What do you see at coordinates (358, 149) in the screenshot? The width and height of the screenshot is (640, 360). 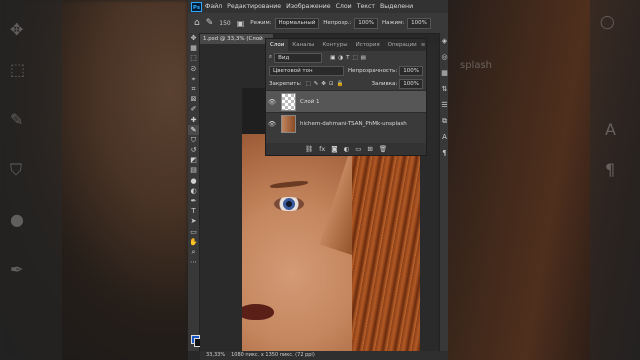 I see `group-icon: ▭` at bounding box center [358, 149].